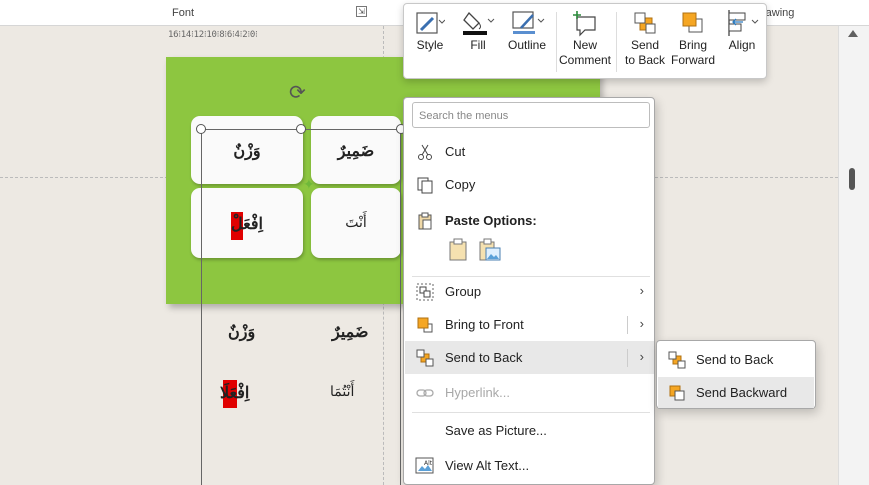 The image size is (869, 485). I want to click on submenu-item-send-backward: Send Backward, so click(736, 392).